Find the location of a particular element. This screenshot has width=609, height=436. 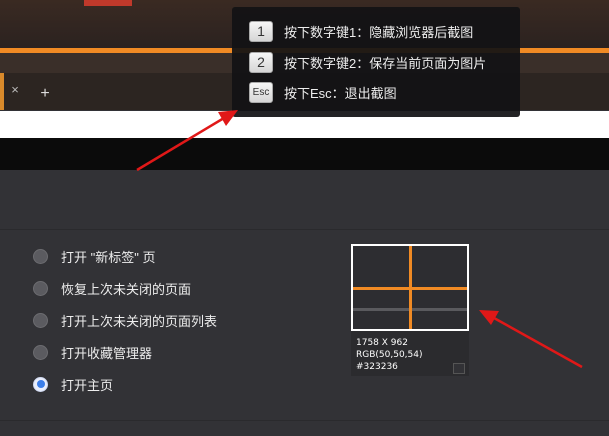

arrow-to-tooltip is located at coordinates (180, 144).